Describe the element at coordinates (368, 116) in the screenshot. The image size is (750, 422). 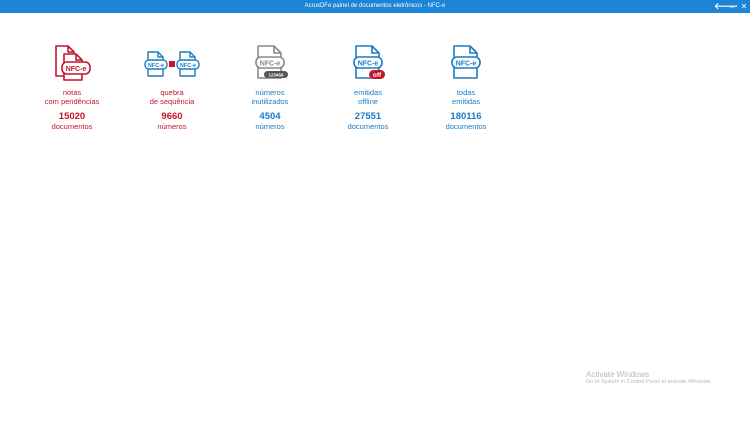
I see `tile-count: 27551` at that location.